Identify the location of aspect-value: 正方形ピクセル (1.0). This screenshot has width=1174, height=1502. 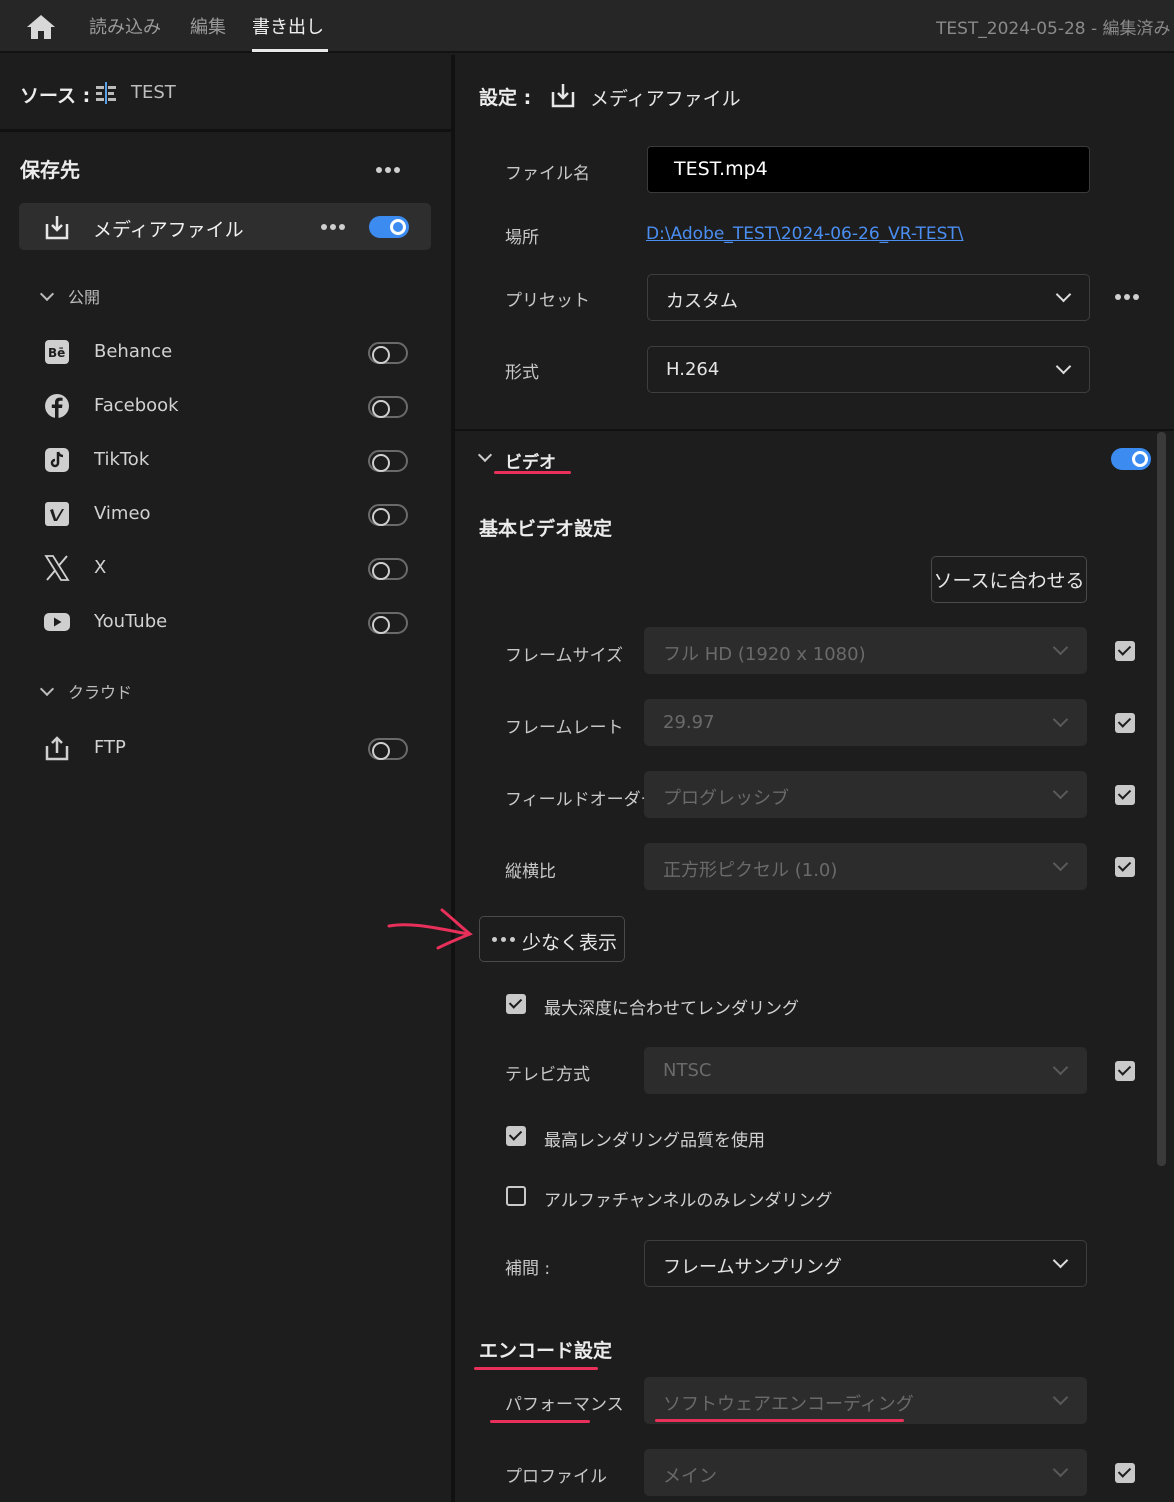
(750, 870).